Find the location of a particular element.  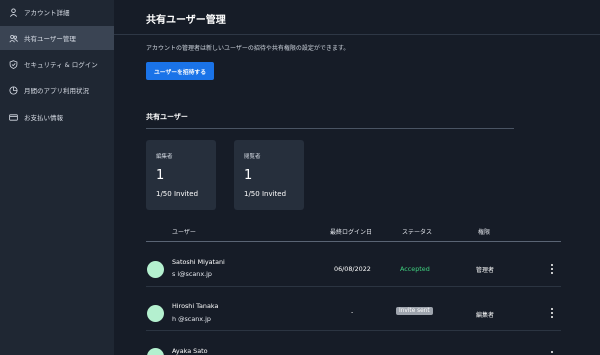

column-header-last-login: 最終ログイン日 is located at coordinates (351, 232).